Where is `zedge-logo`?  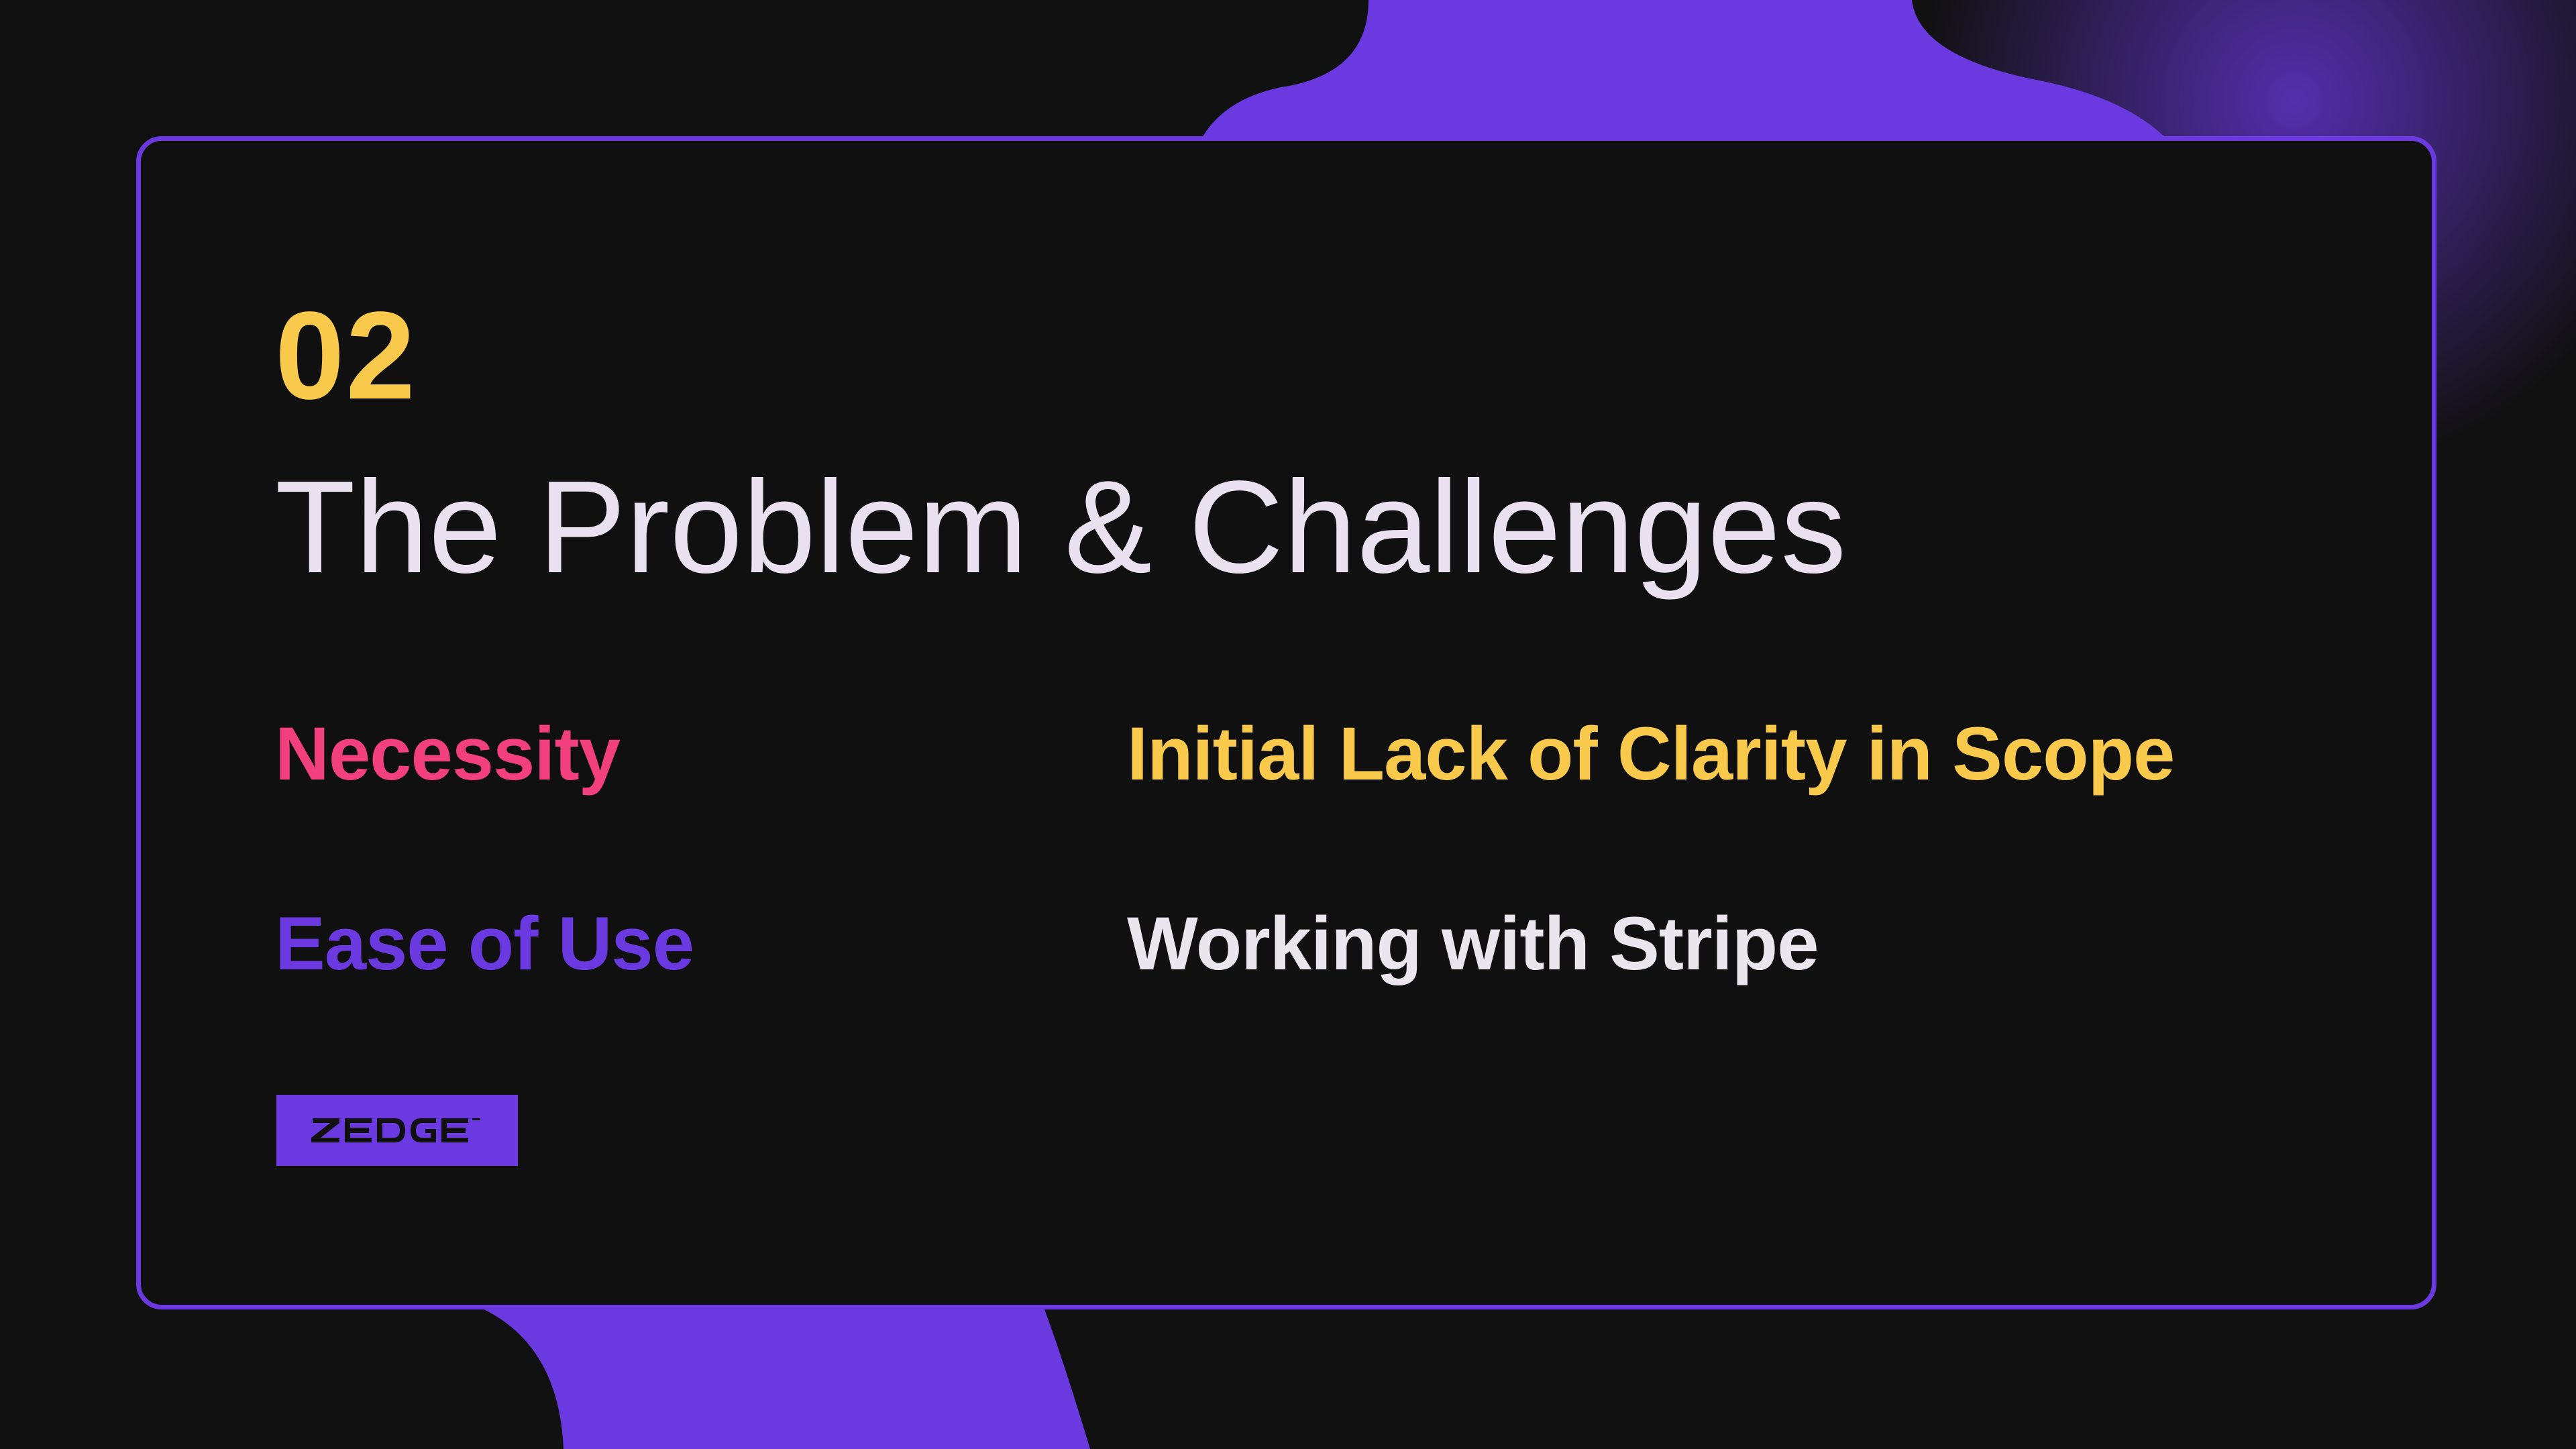
zedge-logo is located at coordinates (397, 1130).